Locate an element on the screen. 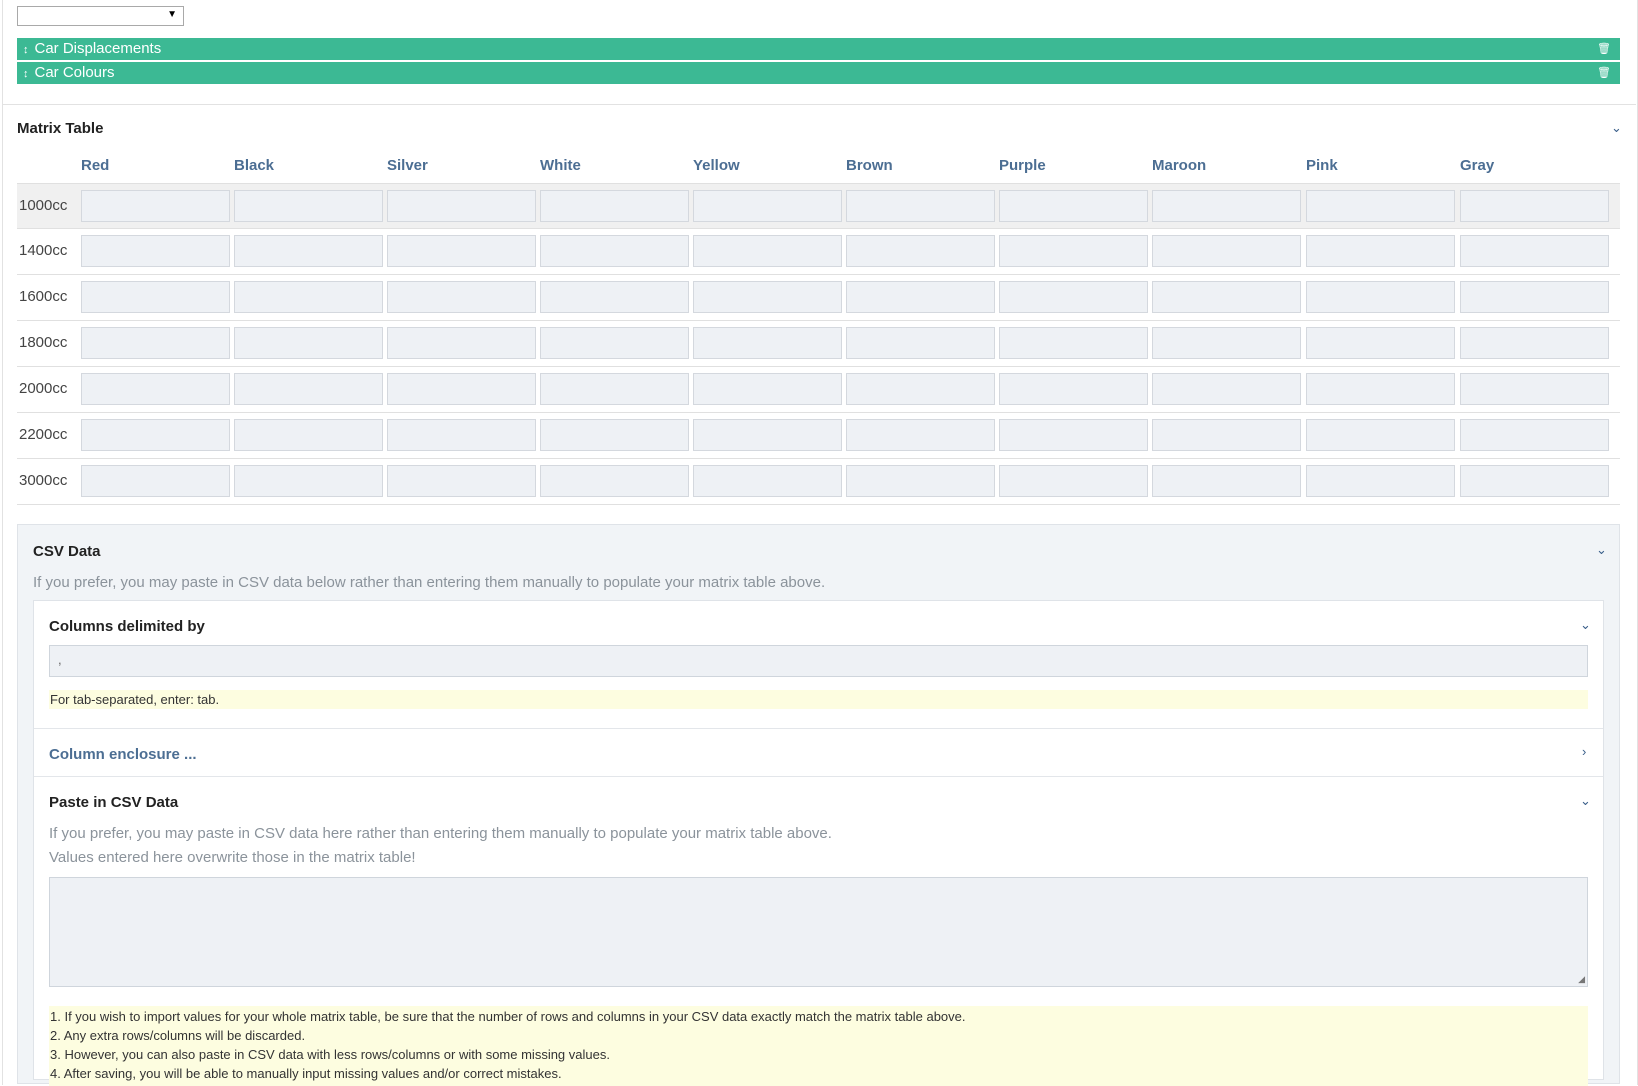 This screenshot has height=1086, width=1638. row-label: 3000cc is located at coordinates (43, 480).